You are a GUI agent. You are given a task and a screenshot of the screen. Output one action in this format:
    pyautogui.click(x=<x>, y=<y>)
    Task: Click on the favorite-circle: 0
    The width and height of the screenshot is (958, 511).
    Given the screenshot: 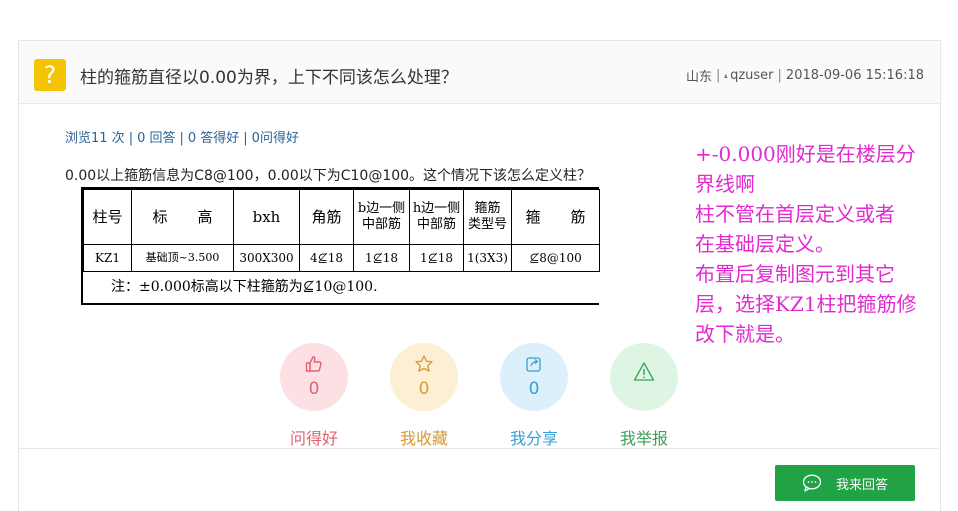 What is the action you would take?
    pyautogui.click(x=424, y=377)
    